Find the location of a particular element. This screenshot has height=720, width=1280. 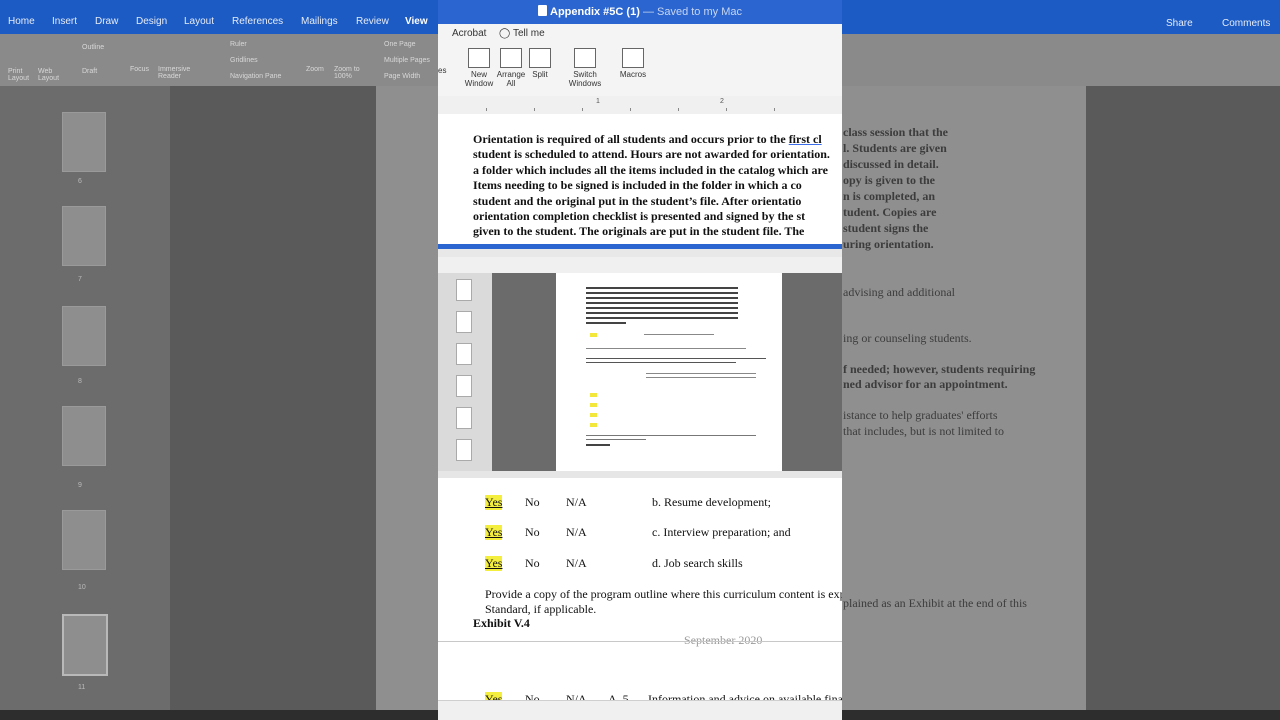

bg-thumb-number: 10 is located at coordinates (82, 587).